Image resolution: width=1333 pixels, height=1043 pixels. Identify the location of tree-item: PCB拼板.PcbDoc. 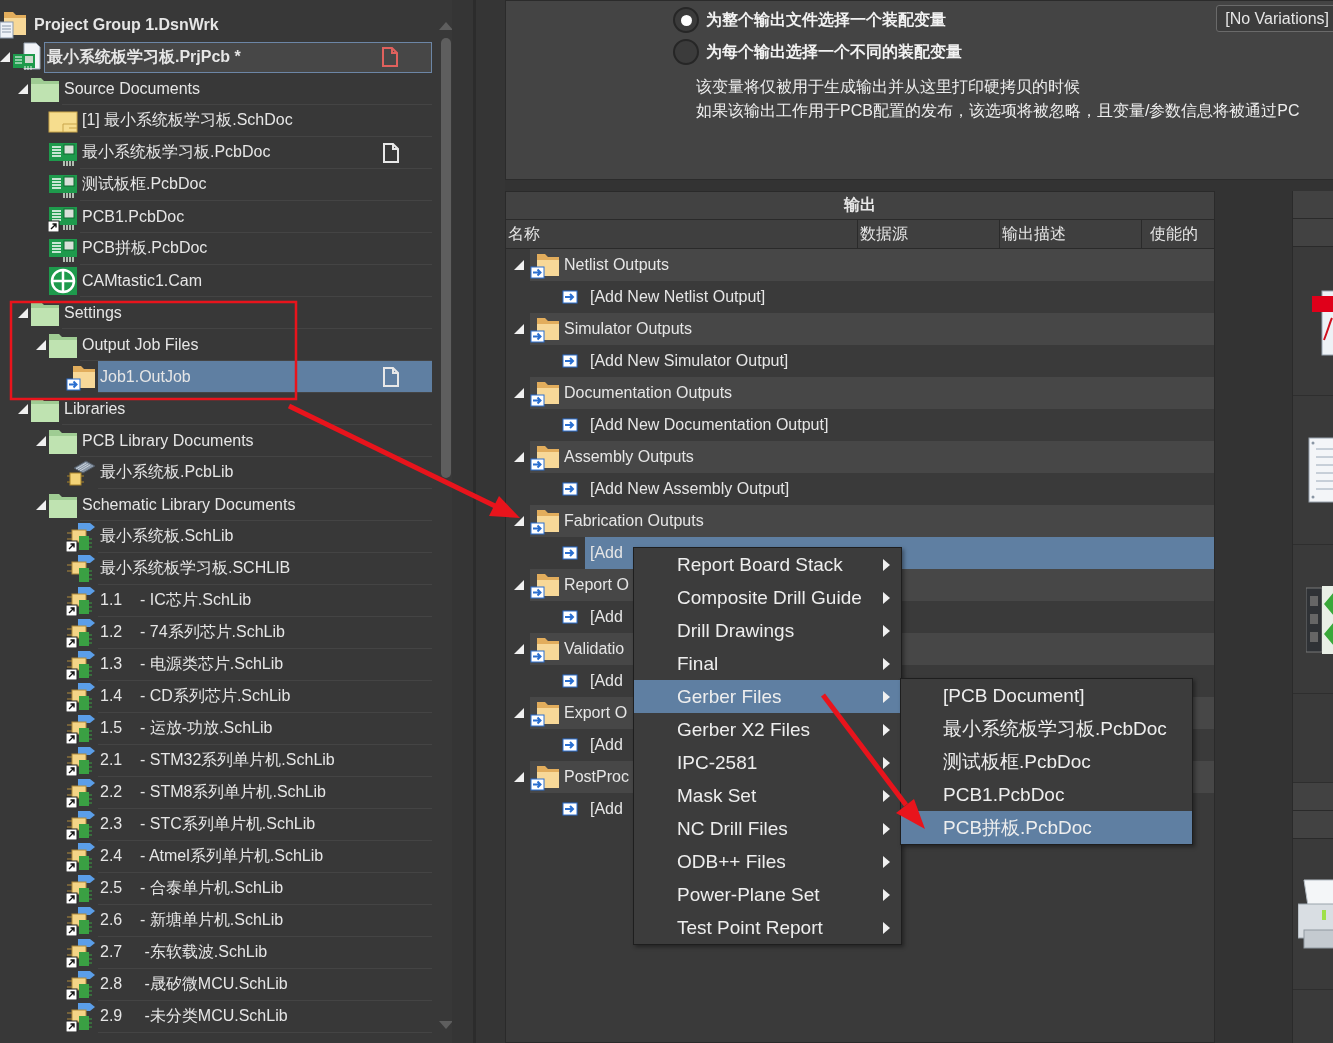
(256, 249).